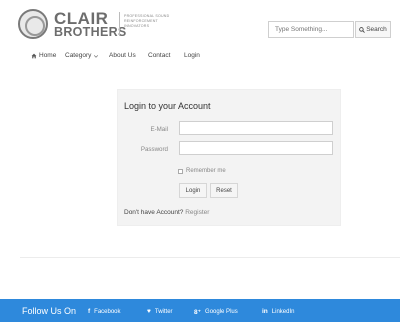 This screenshot has height=322, width=400. I want to click on email-label: E-Mail, so click(159, 129).